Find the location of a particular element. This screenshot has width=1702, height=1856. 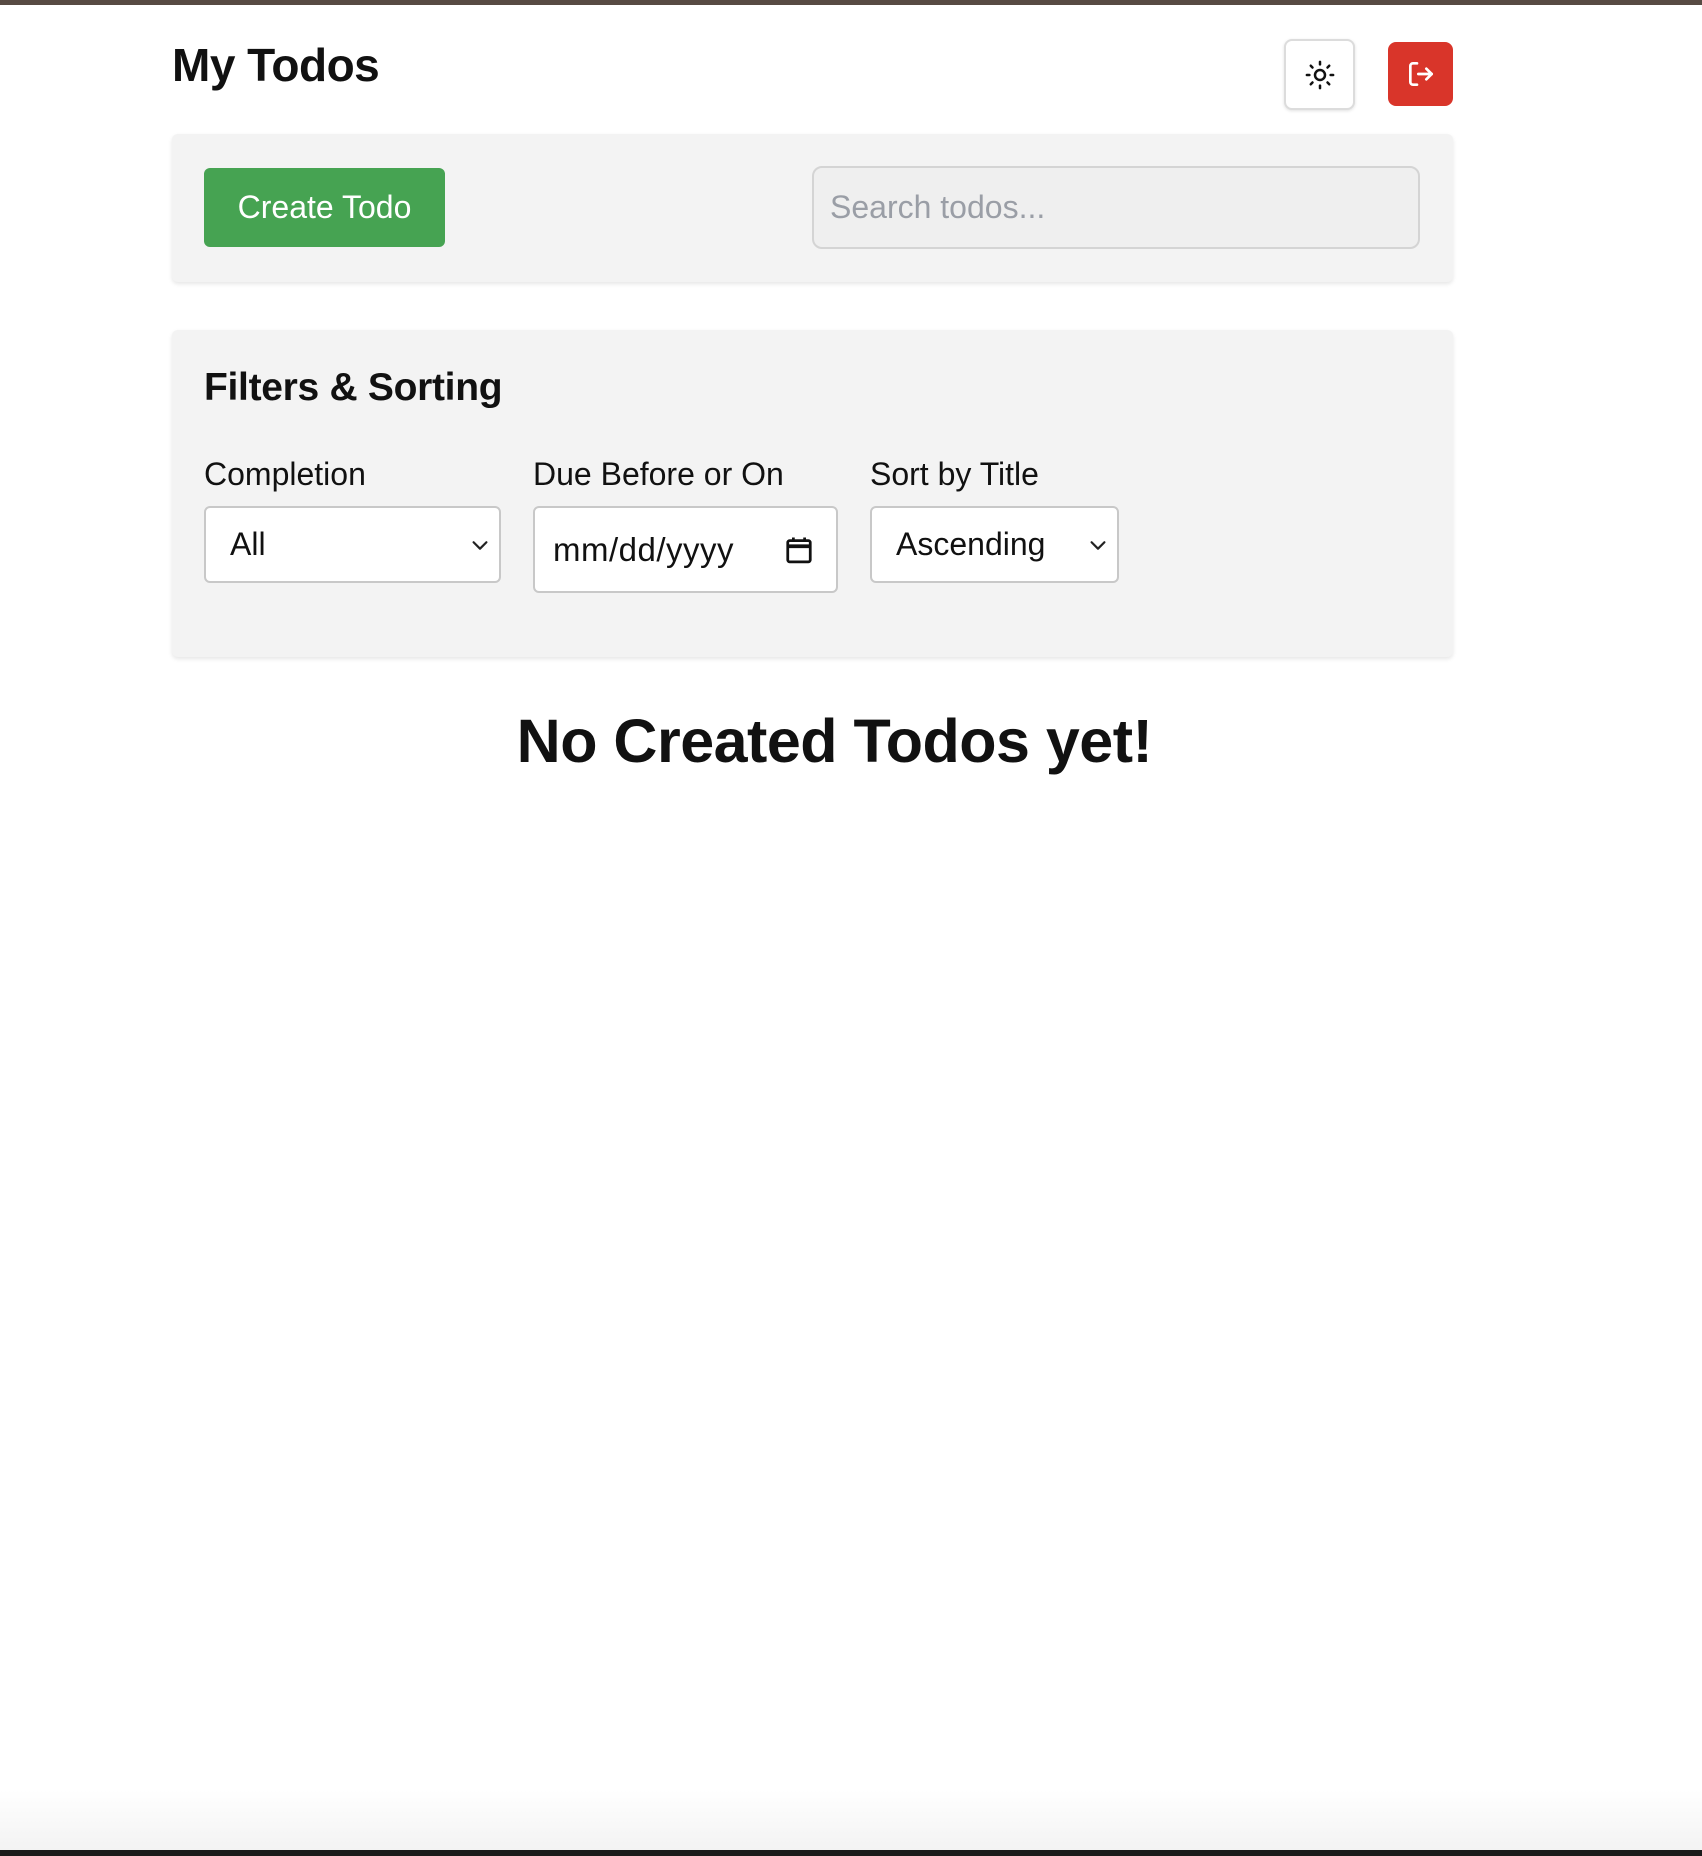

sun-icon is located at coordinates (1319, 74).